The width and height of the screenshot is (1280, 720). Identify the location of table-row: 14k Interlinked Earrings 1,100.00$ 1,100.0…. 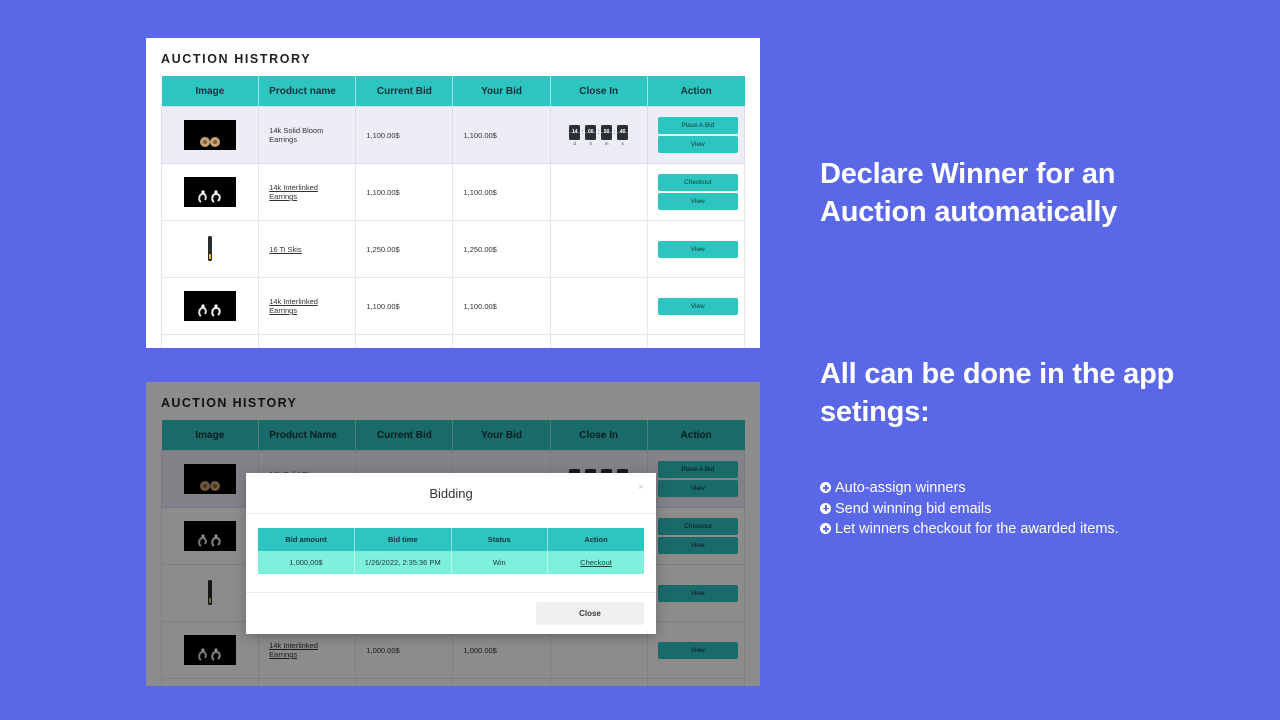
(453, 306).